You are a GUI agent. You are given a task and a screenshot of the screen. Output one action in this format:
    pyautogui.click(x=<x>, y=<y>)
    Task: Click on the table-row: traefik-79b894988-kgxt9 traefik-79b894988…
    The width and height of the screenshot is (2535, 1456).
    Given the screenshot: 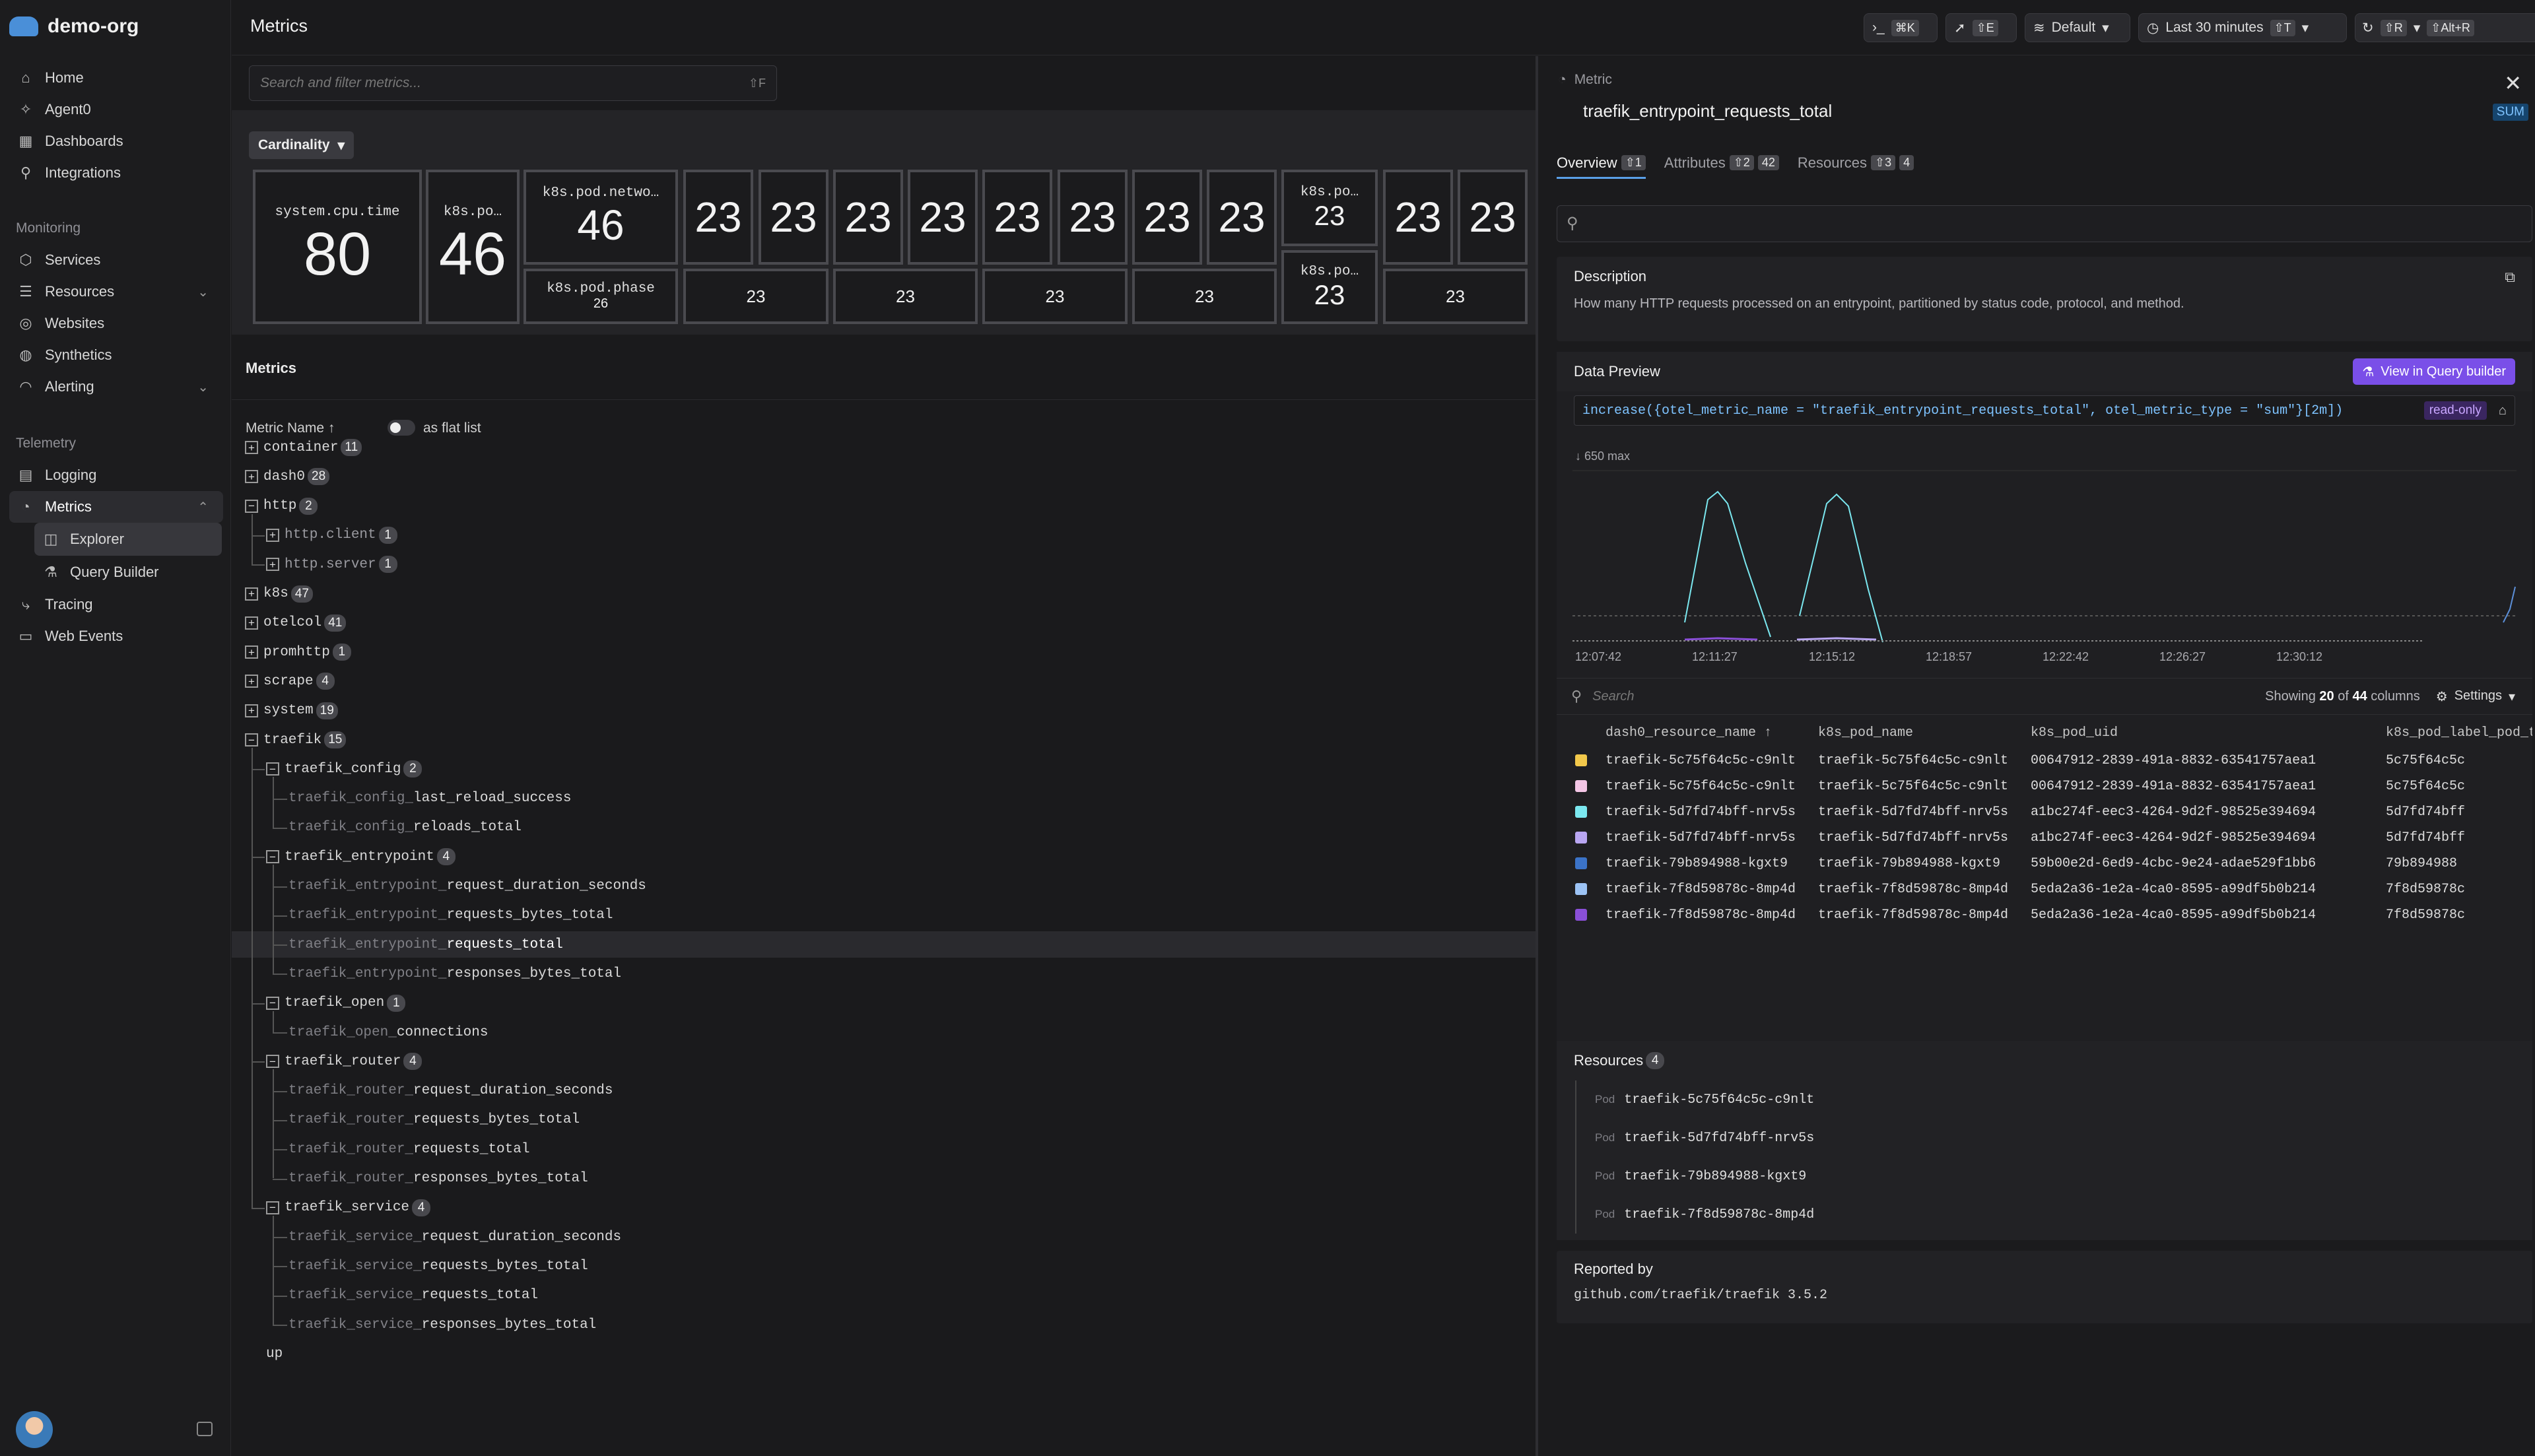 What is the action you would take?
    pyautogui.click(x=2044, y=865)
    